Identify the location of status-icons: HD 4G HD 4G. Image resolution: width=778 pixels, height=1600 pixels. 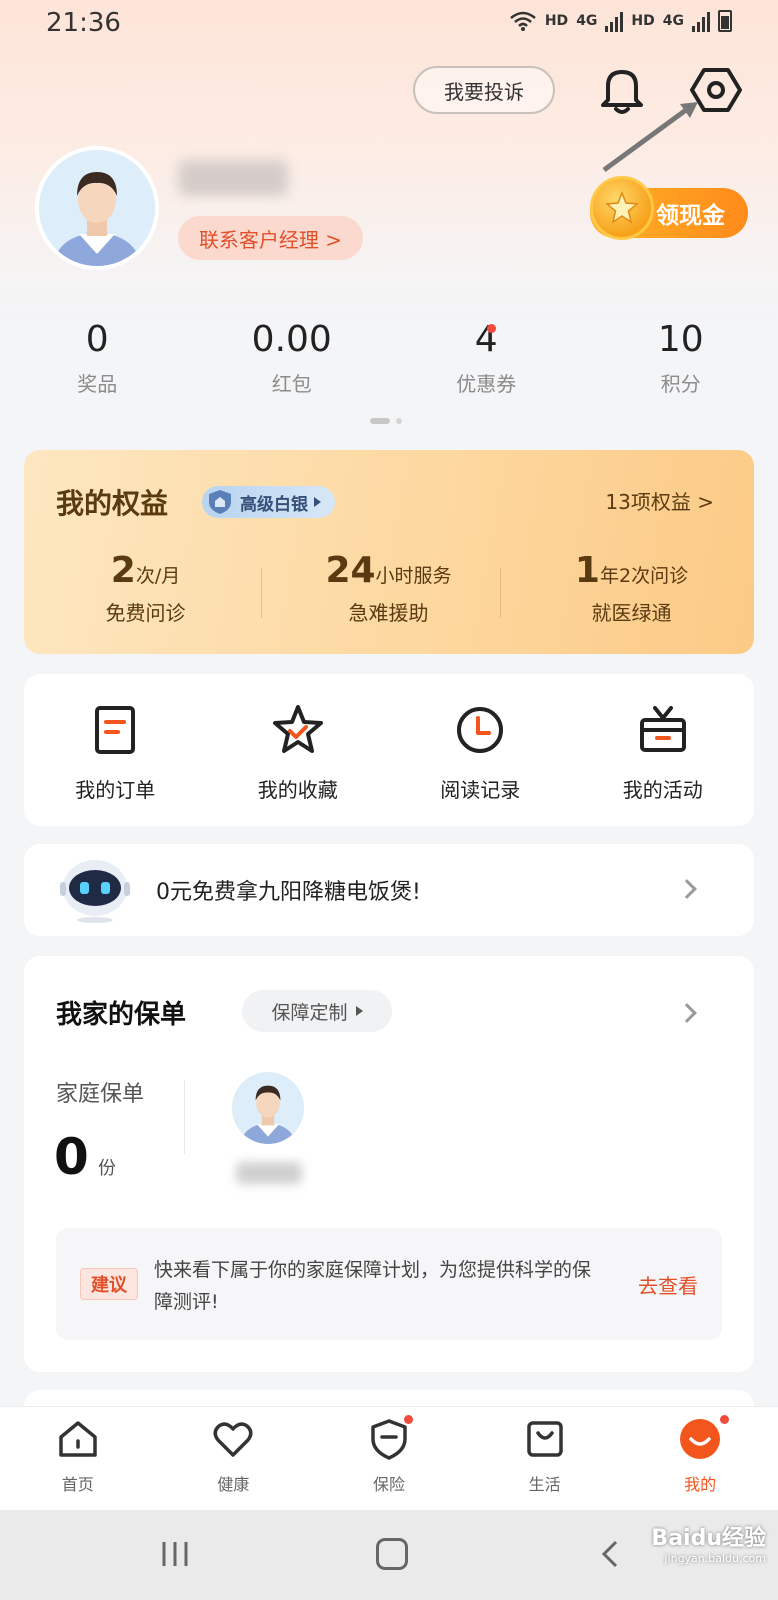
(620, 21).